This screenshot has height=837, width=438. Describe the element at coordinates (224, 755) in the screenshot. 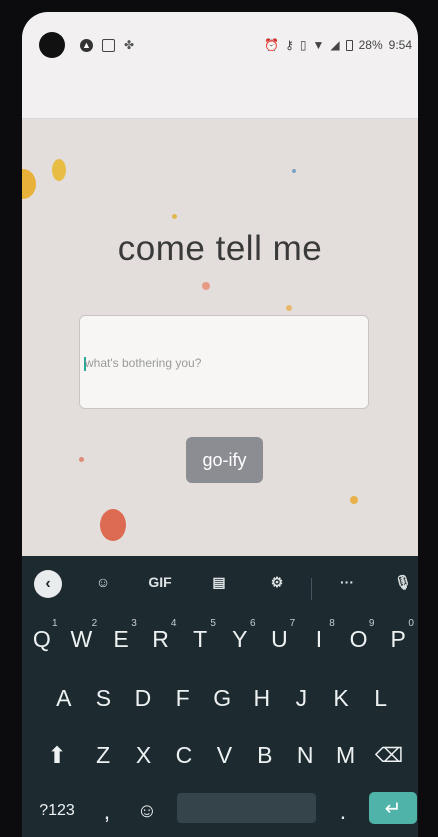

I see `key-v: V` at that location.